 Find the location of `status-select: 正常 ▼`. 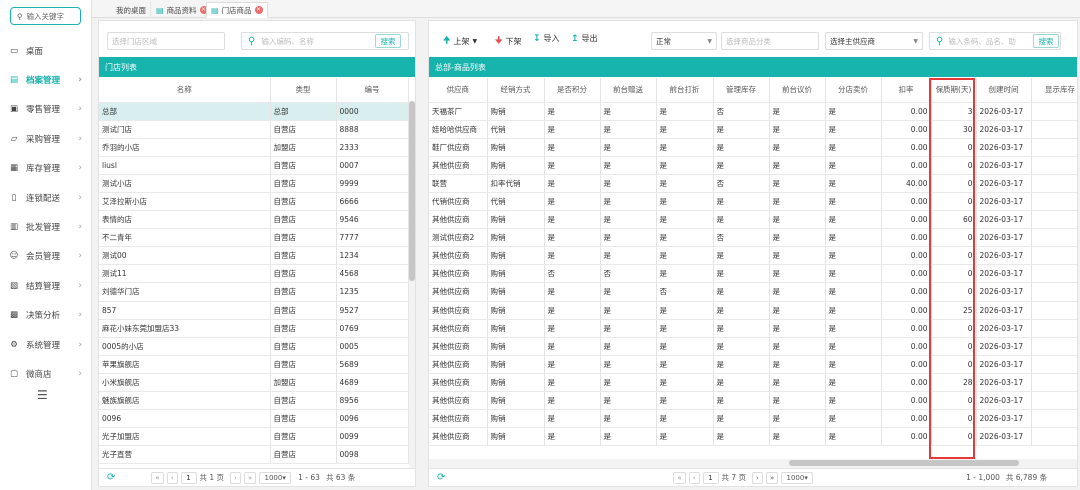

status-select: 正常 ▼ is located at coordinates (684, 41).